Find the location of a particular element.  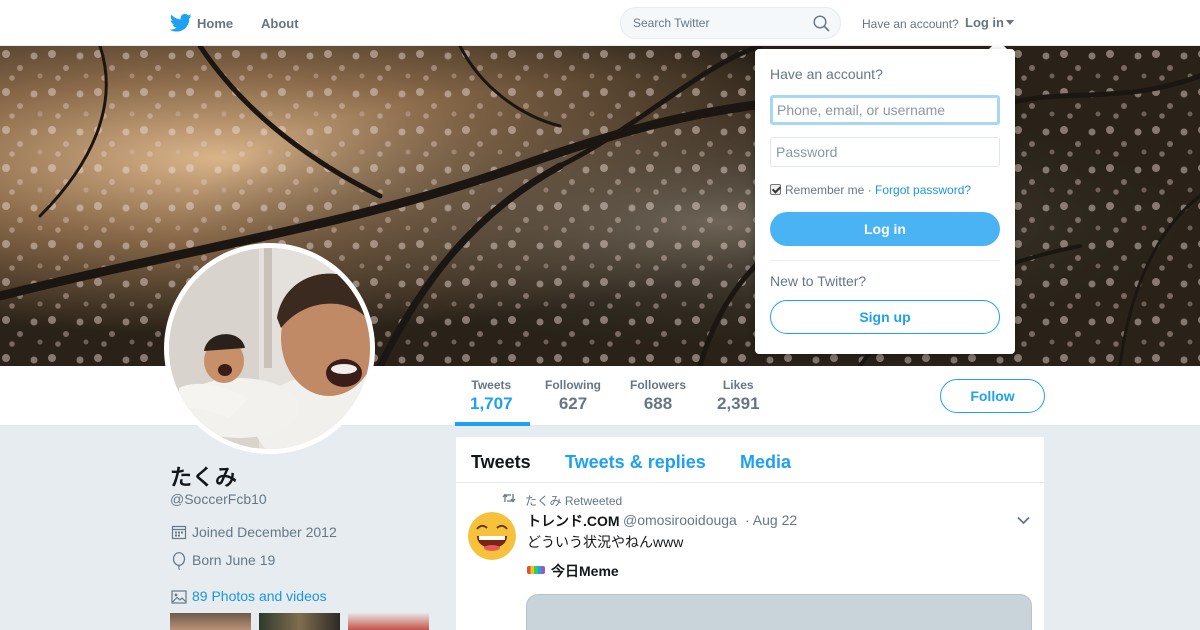

caret-down-icon is located at coordinates (1010, 22).